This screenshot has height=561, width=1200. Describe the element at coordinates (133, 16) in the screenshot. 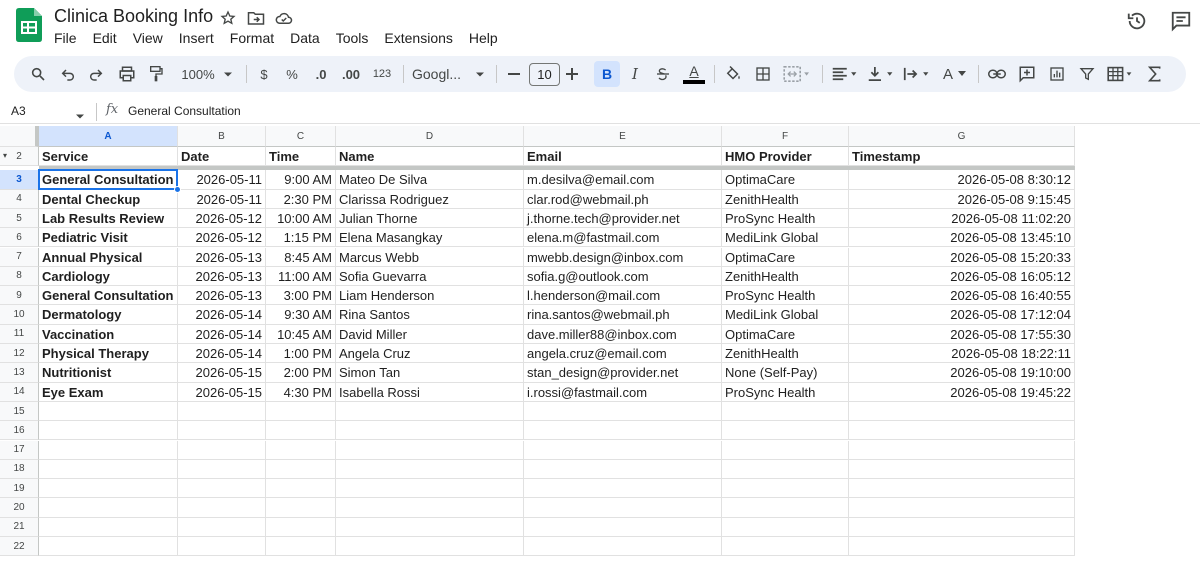

I see `document-title: Clinica Booking Info` at that location.